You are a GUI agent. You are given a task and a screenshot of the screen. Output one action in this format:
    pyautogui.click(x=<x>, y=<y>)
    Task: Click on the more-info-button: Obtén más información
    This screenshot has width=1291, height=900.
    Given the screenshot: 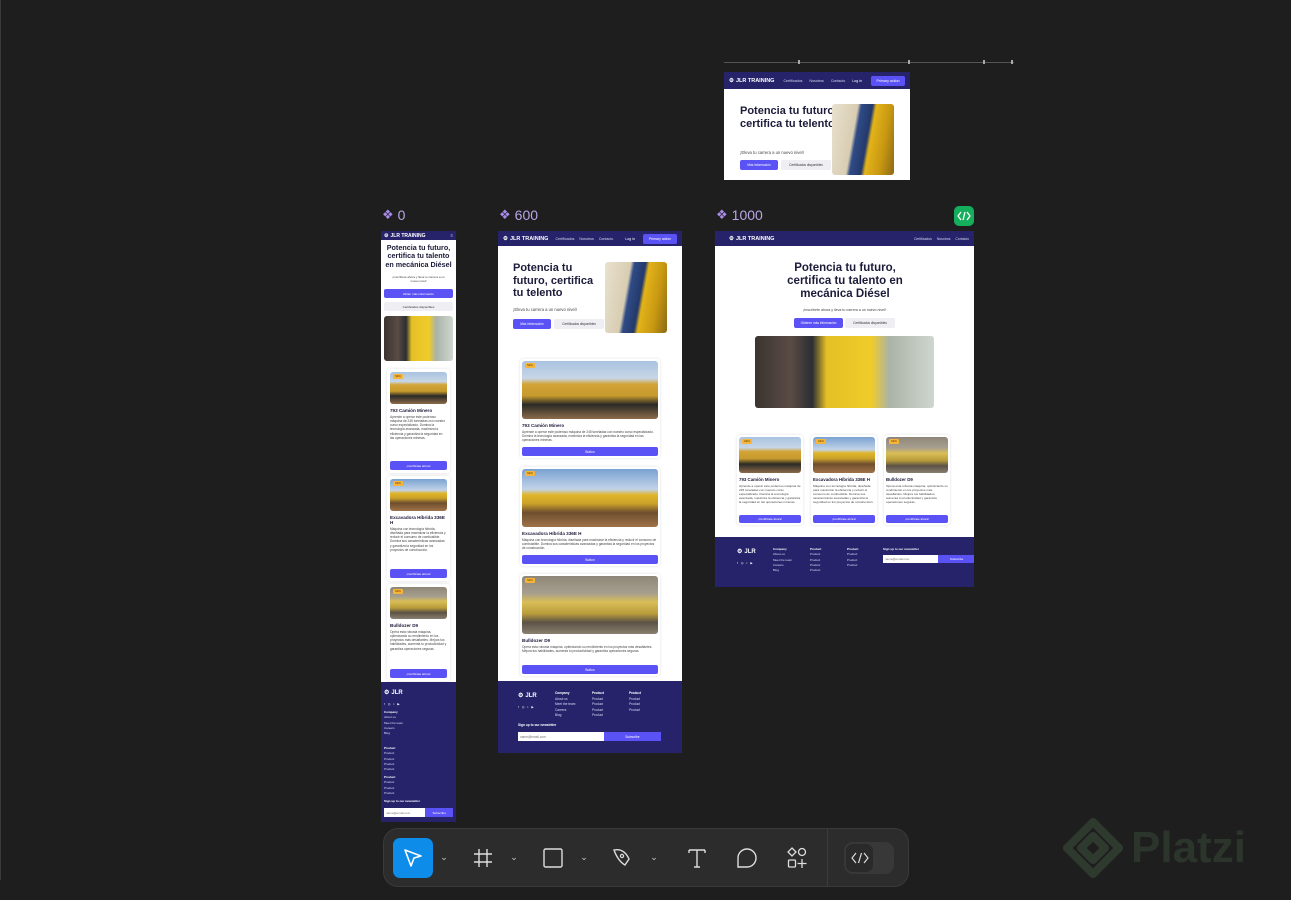 What is the action you would take?
    pyautogui.click(x=418, y=293)
    